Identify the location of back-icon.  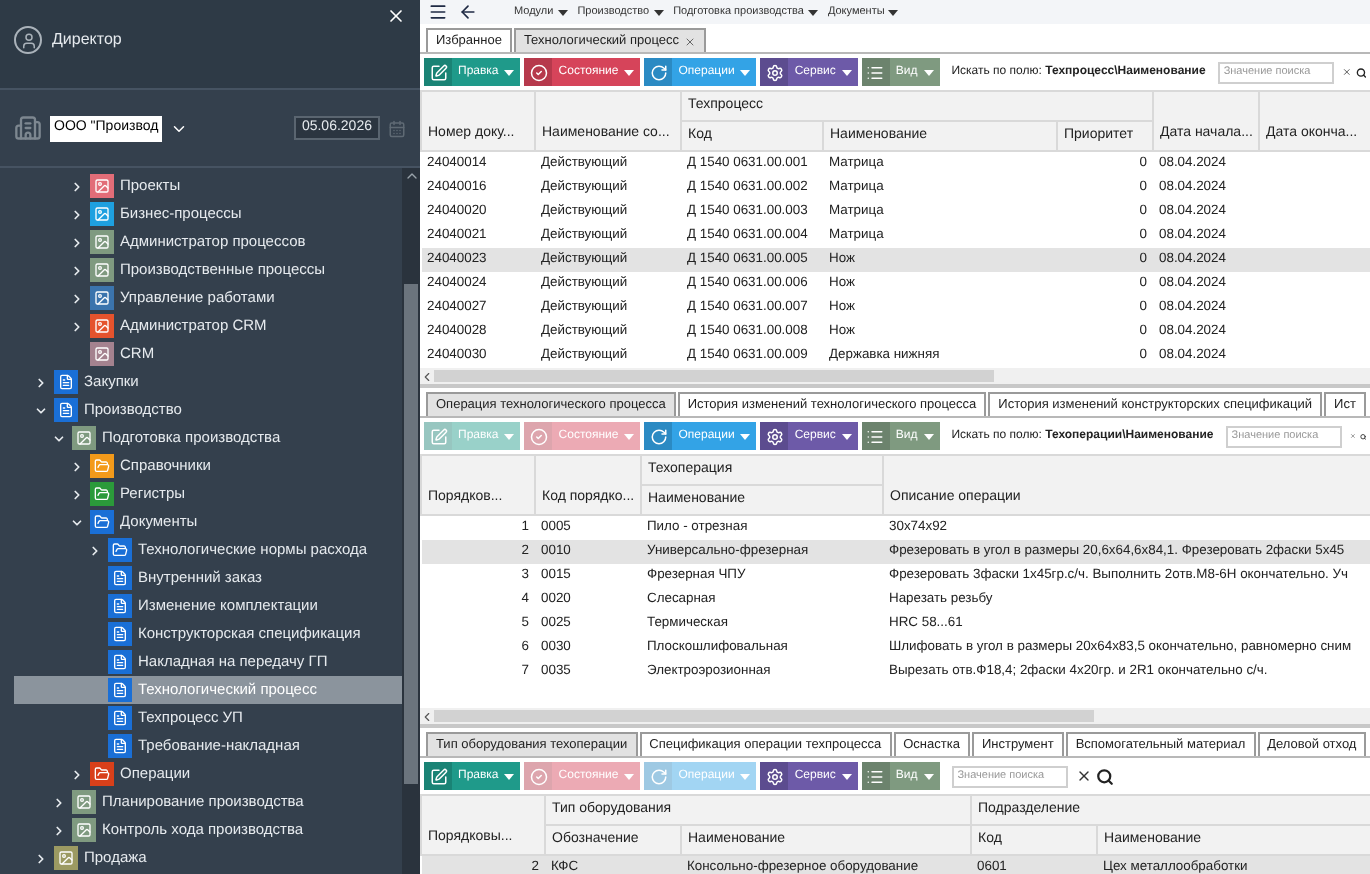
(468, 12).